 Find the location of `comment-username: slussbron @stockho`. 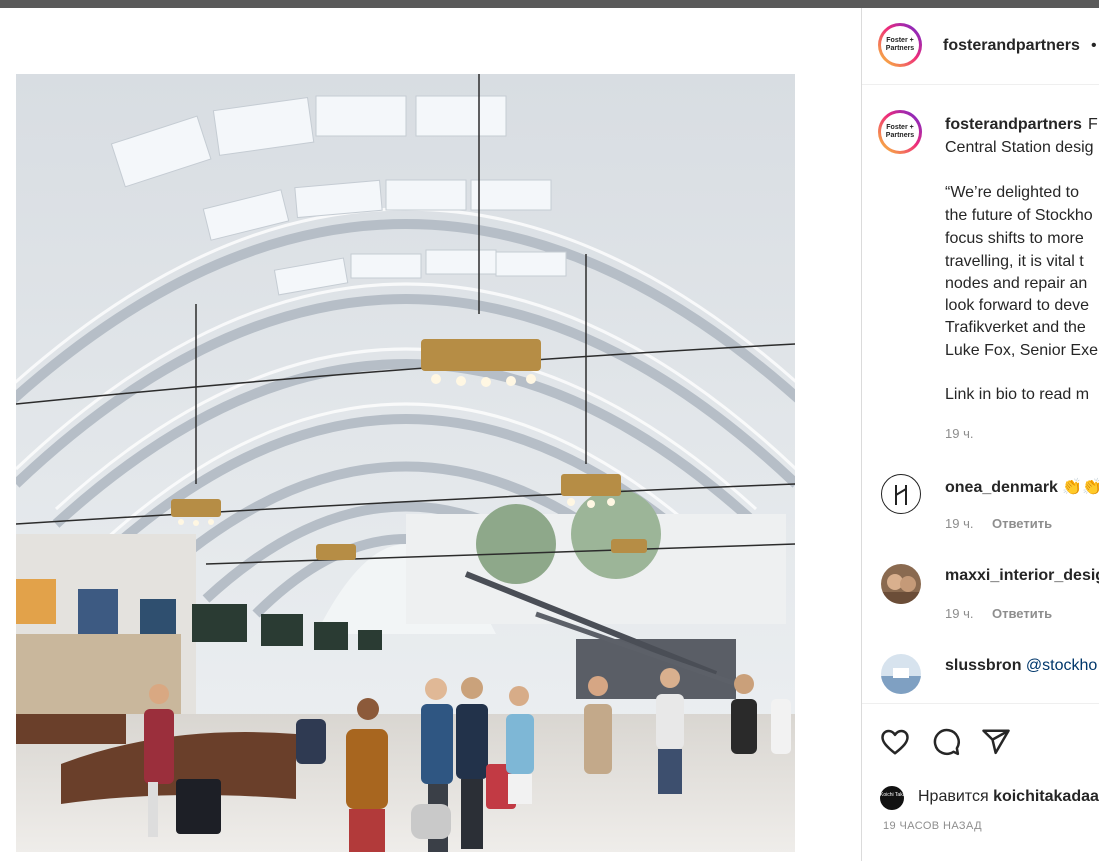

comment-username: slussbron @stockho is located at coordinates (1021, 666).